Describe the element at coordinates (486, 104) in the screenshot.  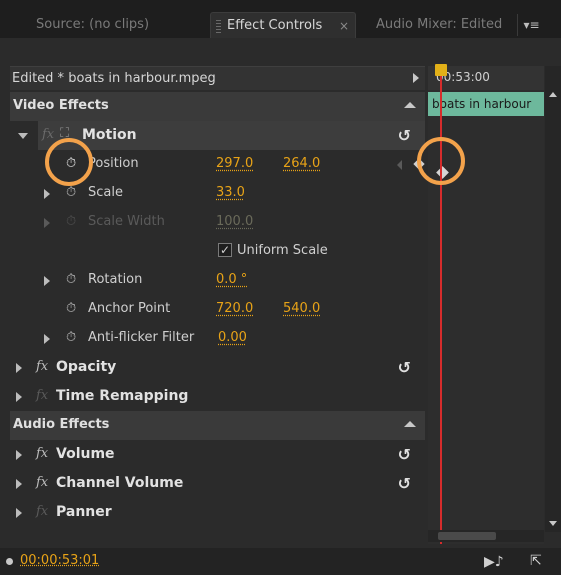
I see `timeline-clip: boats in harbour` at that location.